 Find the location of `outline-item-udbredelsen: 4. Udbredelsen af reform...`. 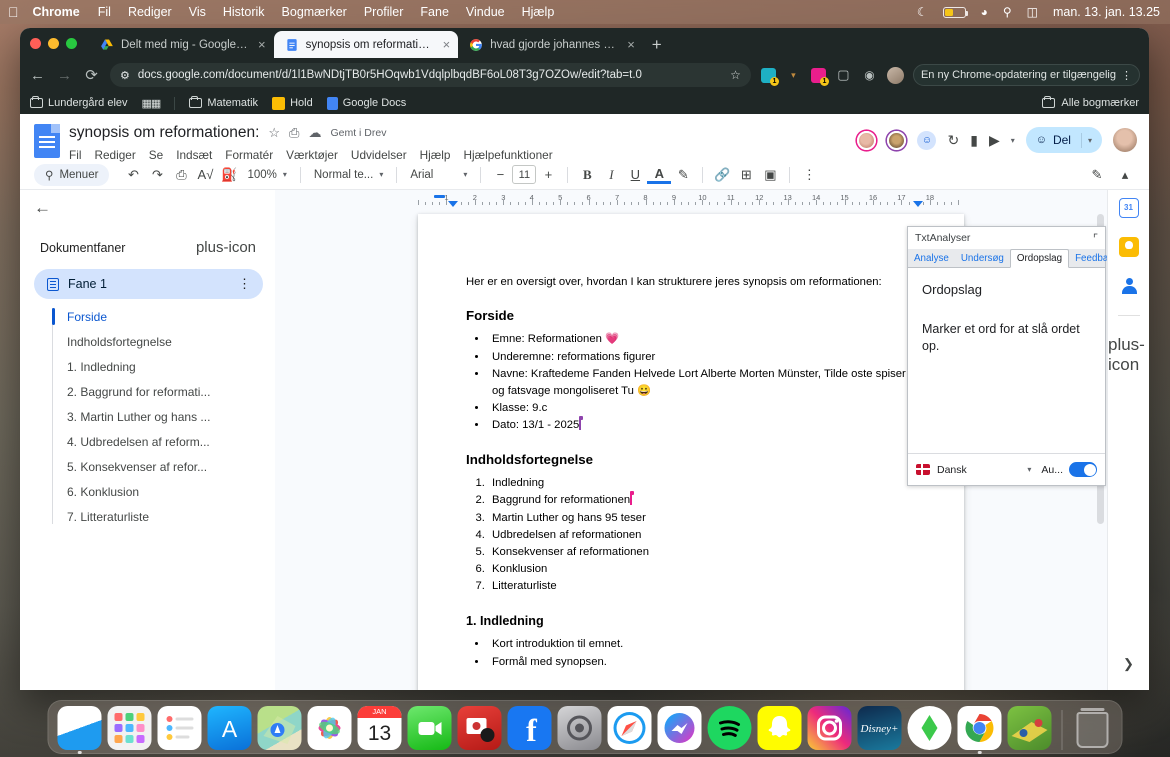

outline-item-udbredelsen: 4. Udbredelsen af reform... is located at coordinates (157, 441).